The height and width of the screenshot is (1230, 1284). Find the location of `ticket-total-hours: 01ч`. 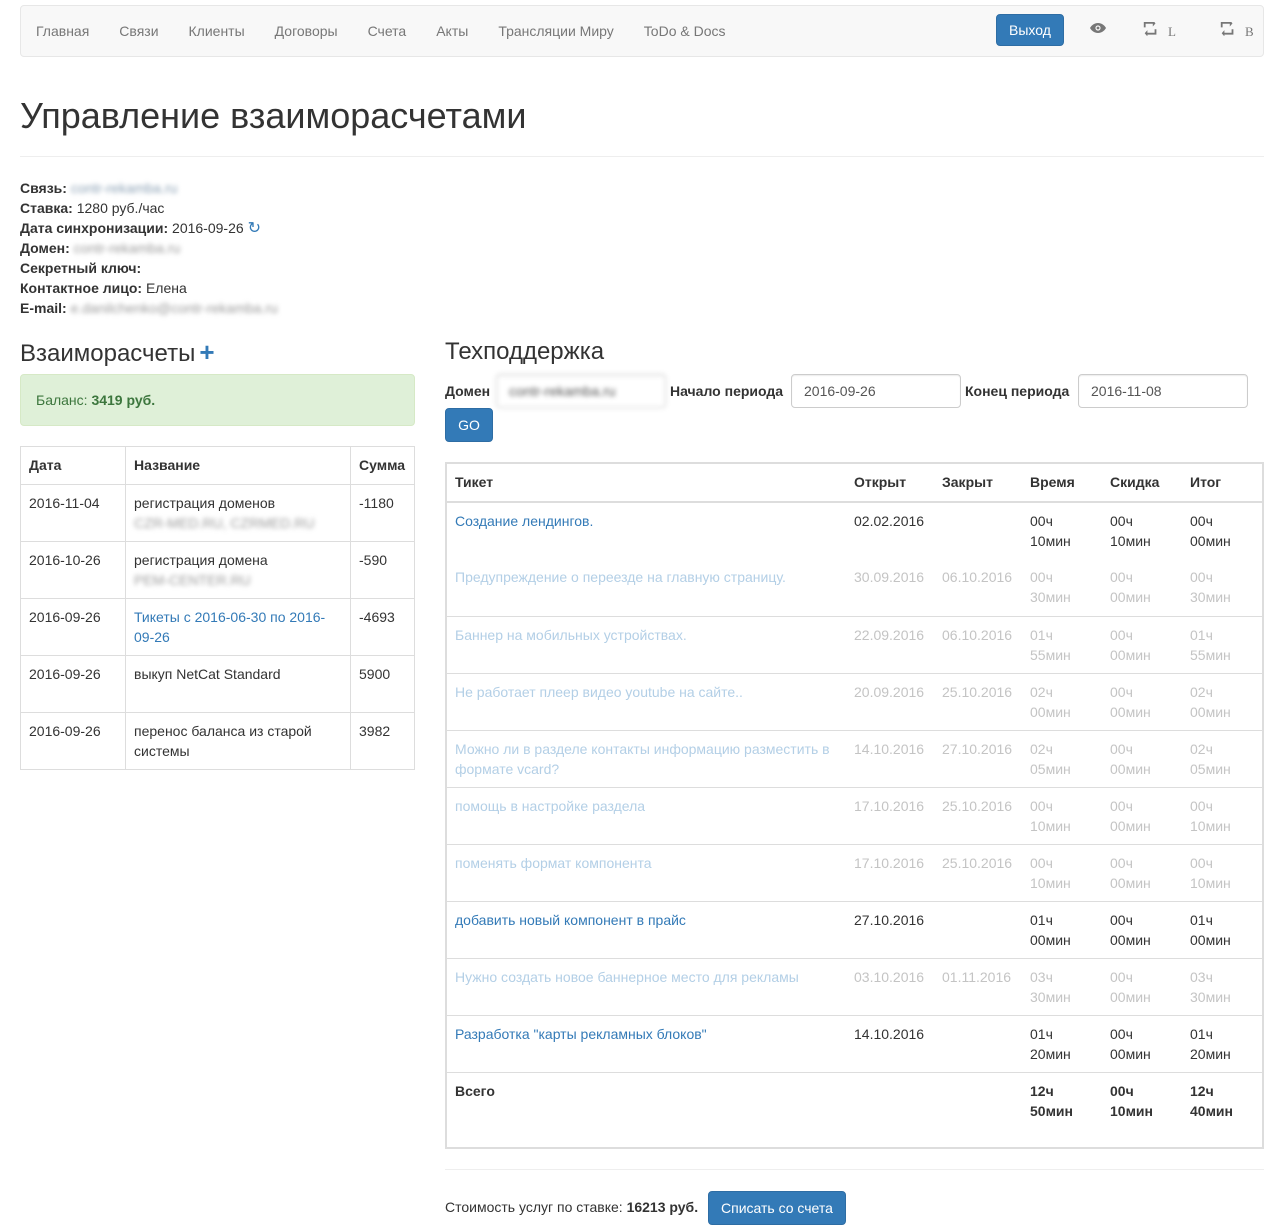

ticket-total-hours: 01ч is located at coordinates (1201, 919).